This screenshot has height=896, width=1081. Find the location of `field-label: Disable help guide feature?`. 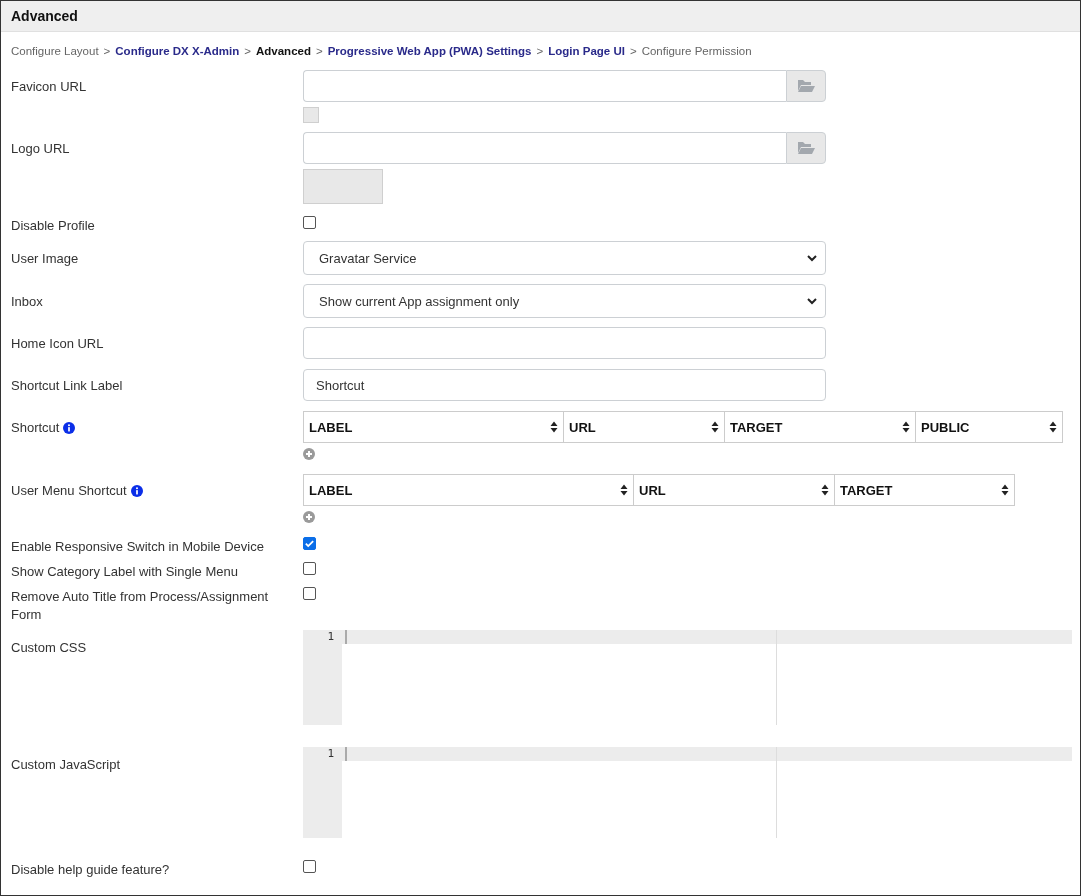

field-label: Disable help guide feature? is located at coordinates (91, 870).